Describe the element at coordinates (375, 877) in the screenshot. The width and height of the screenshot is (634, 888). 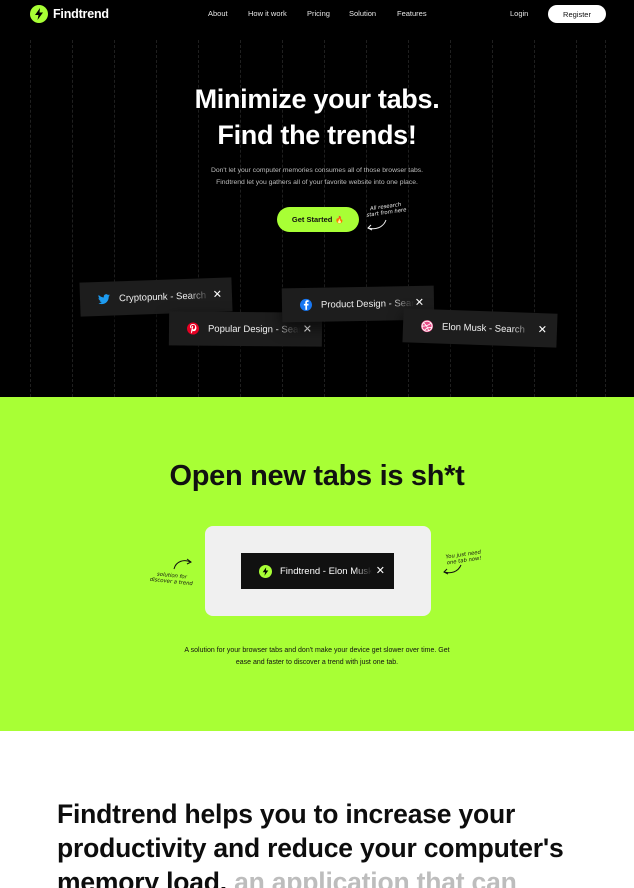
I see `headline-faded-text: an application that can` at that location.